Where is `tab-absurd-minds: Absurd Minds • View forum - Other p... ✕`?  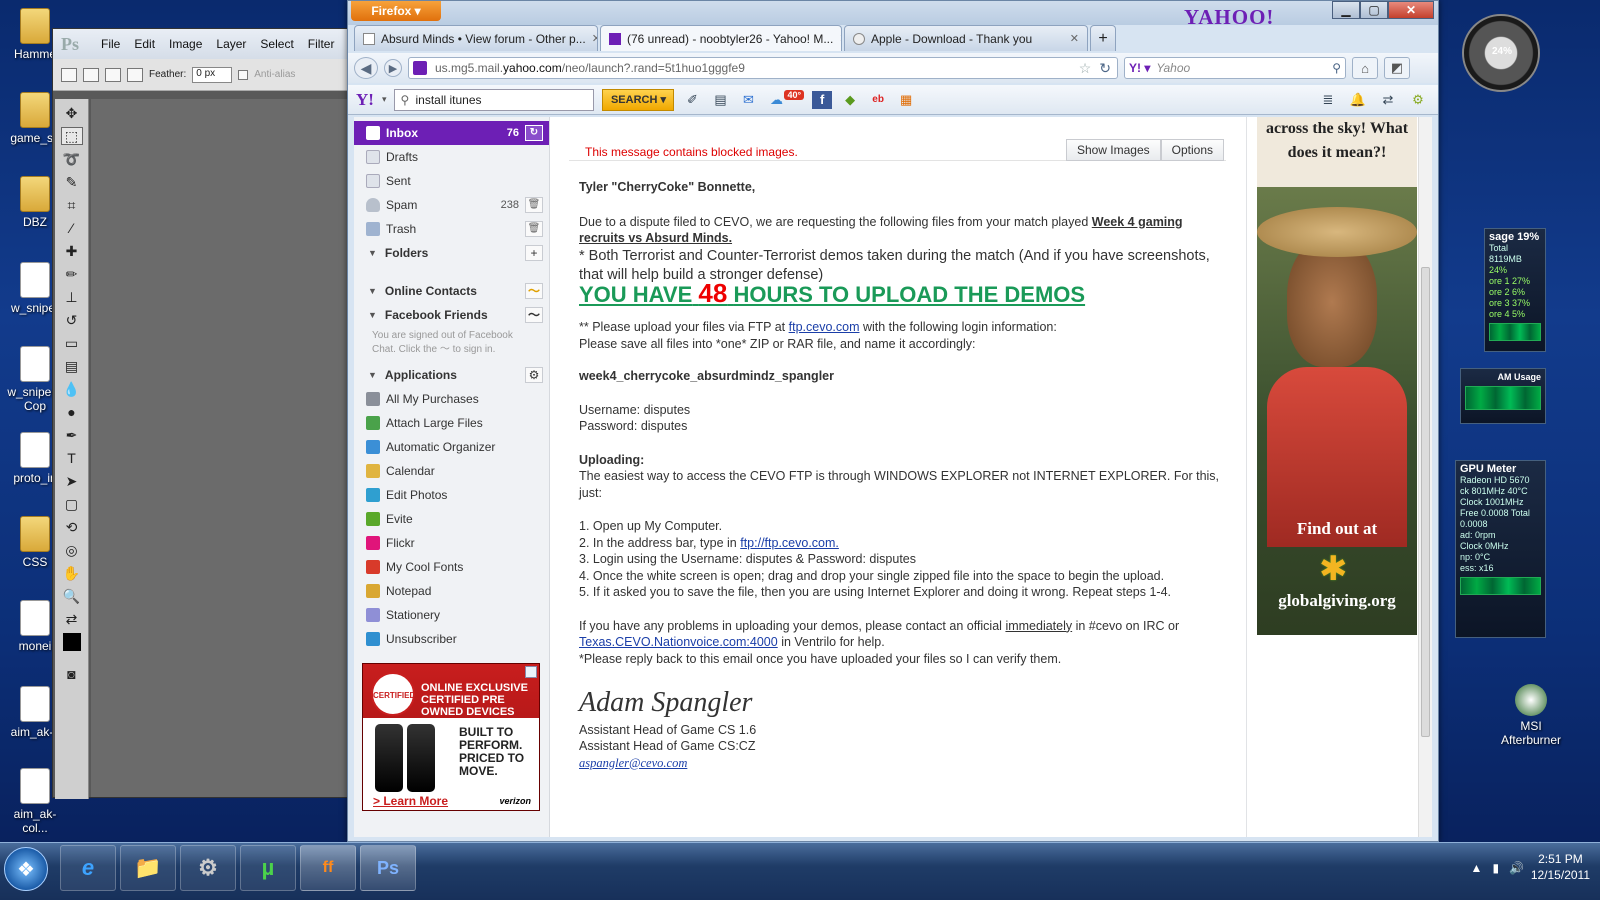 tab-absurd-minds: Absurd Minds • View forum - Other p... ✕ is located at coordinates (476, 38).